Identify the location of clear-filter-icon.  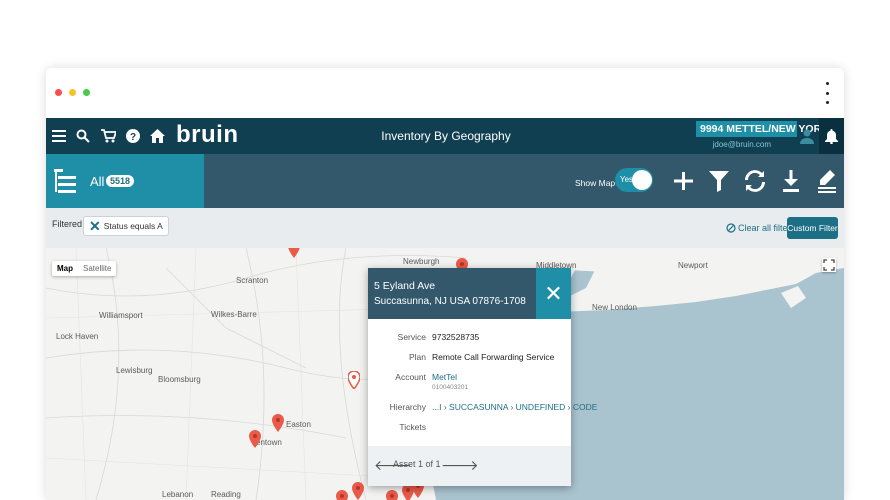
(731, 228).